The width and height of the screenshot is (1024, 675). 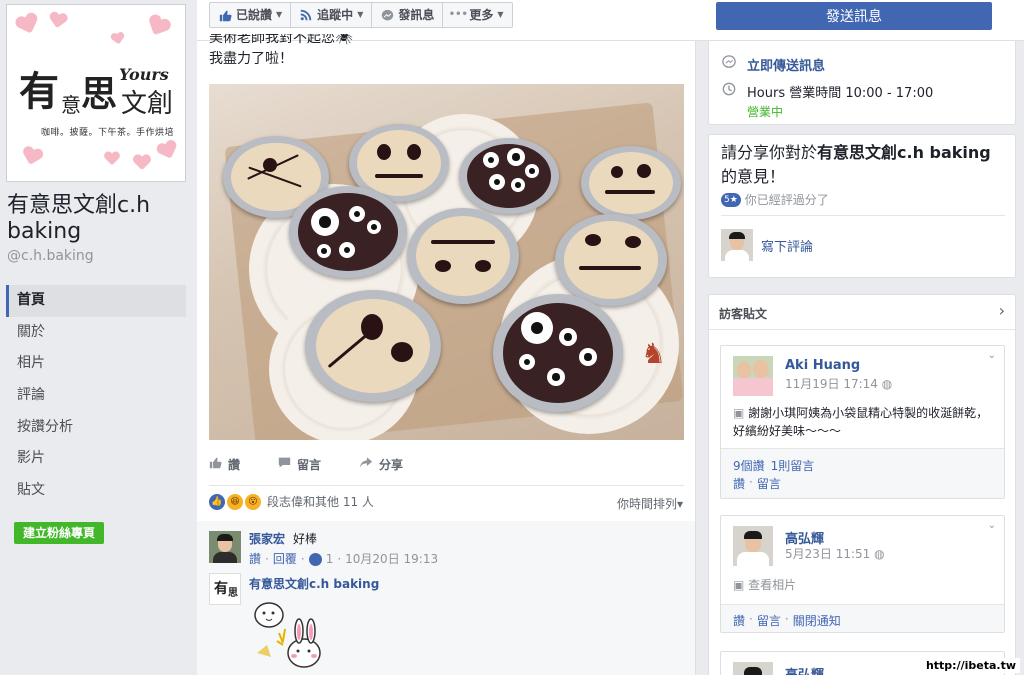 What do you see at coordinates (96, 459) in the screenshot?
I see `nav-item-videos: 影片` at bounding box center [96, 459].